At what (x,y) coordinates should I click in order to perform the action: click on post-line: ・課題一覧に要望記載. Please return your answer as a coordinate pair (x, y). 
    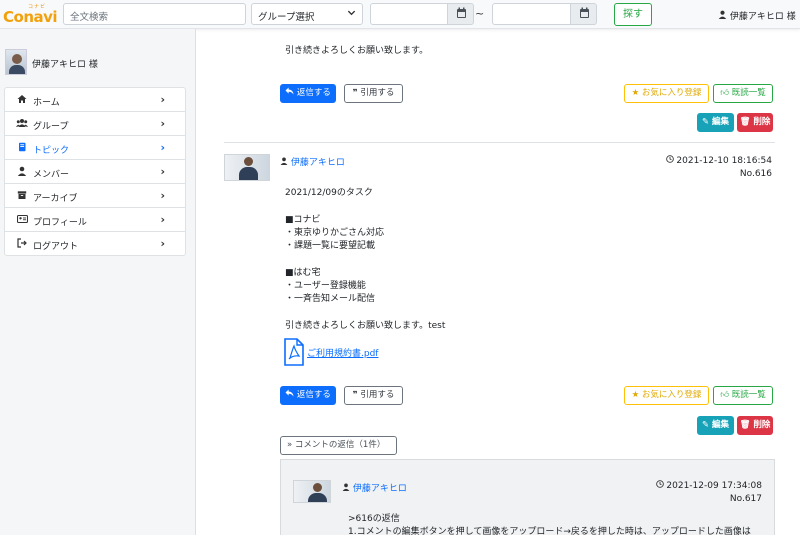
    Looking at the image, I should click on (330, 246).